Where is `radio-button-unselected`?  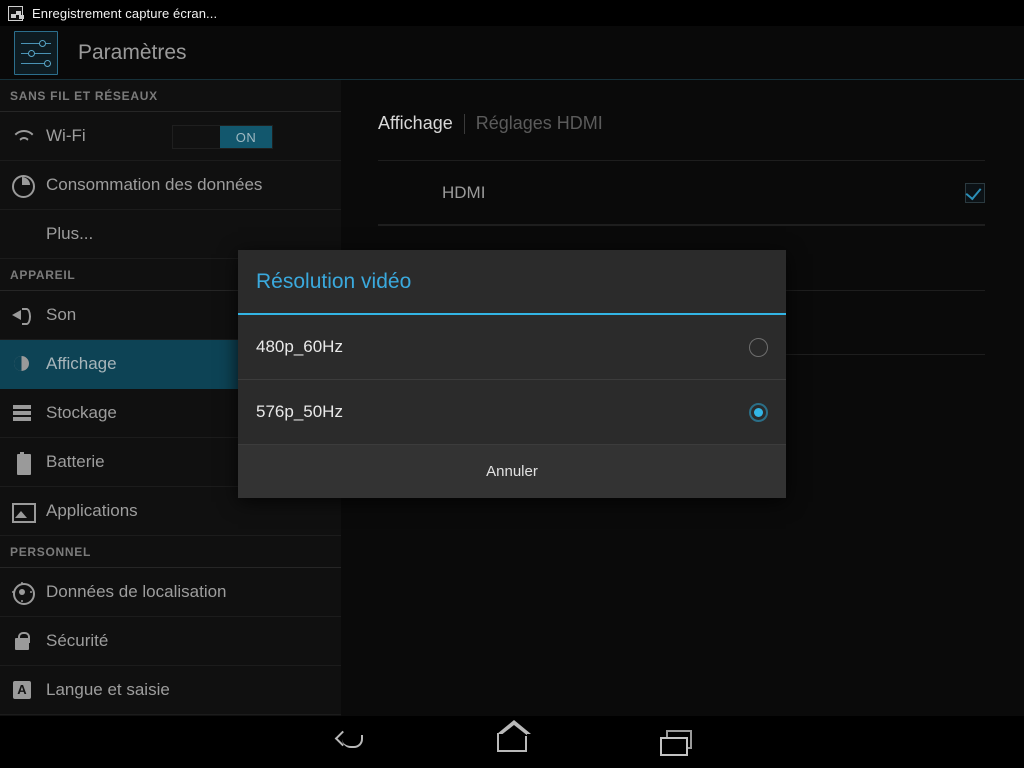
radio-button-unselected is located at coordinates (758, 347).